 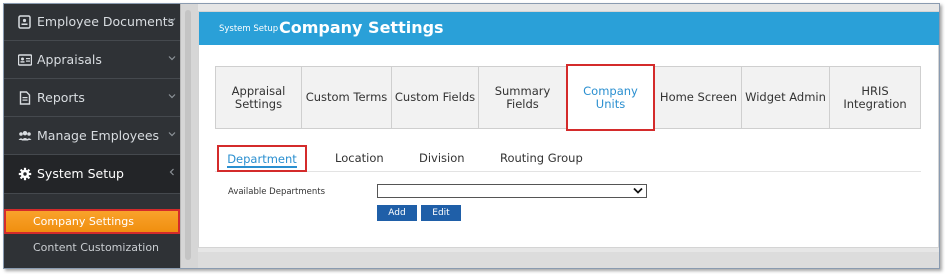 I want to click on sidebar-item-employee-documents: Employee Documents, so click(x=92, y=22).